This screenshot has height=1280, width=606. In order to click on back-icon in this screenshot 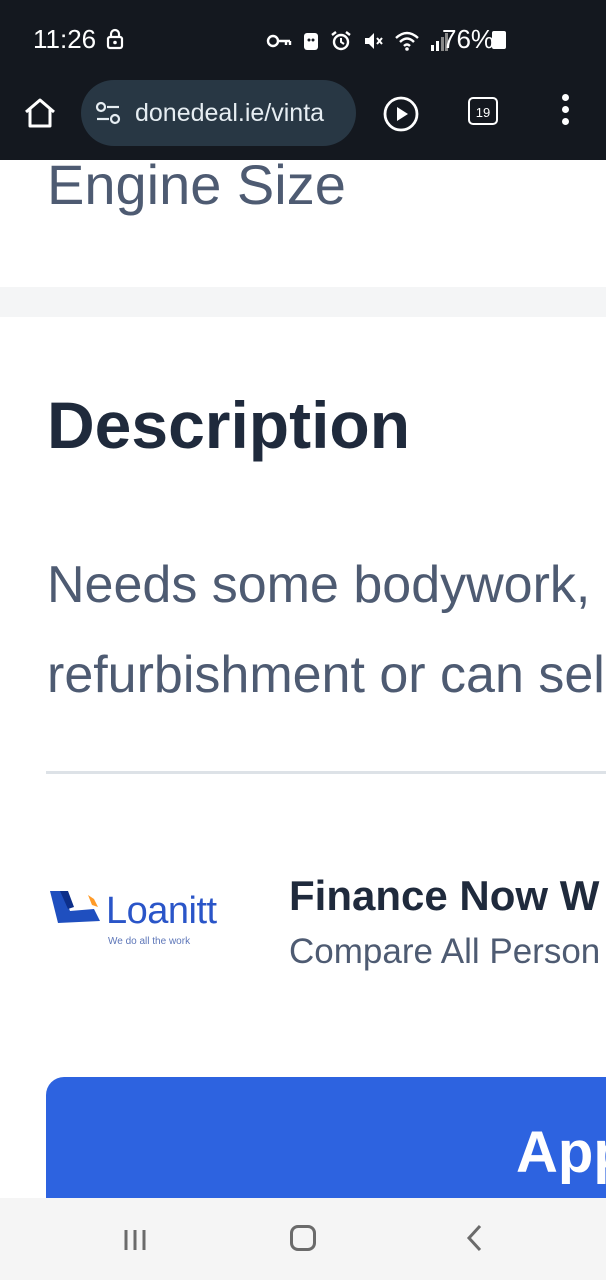, I will do `click(475, 1238)`.